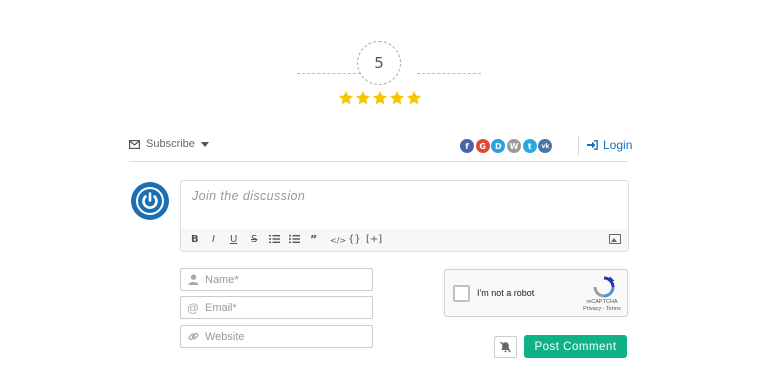 The height and width of the screenshot is (386, 768). I want to click on unordered-list-icon, so click(294, 239).